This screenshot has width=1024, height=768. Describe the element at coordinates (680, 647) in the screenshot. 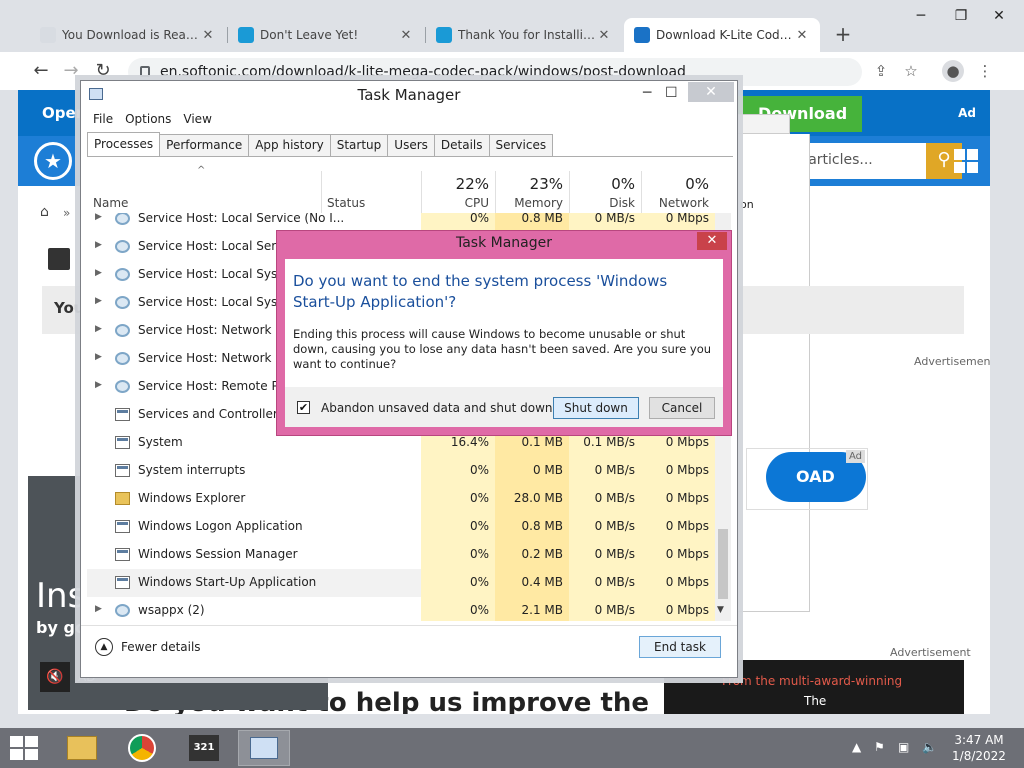

I see `end-task-button: End task` at that location.